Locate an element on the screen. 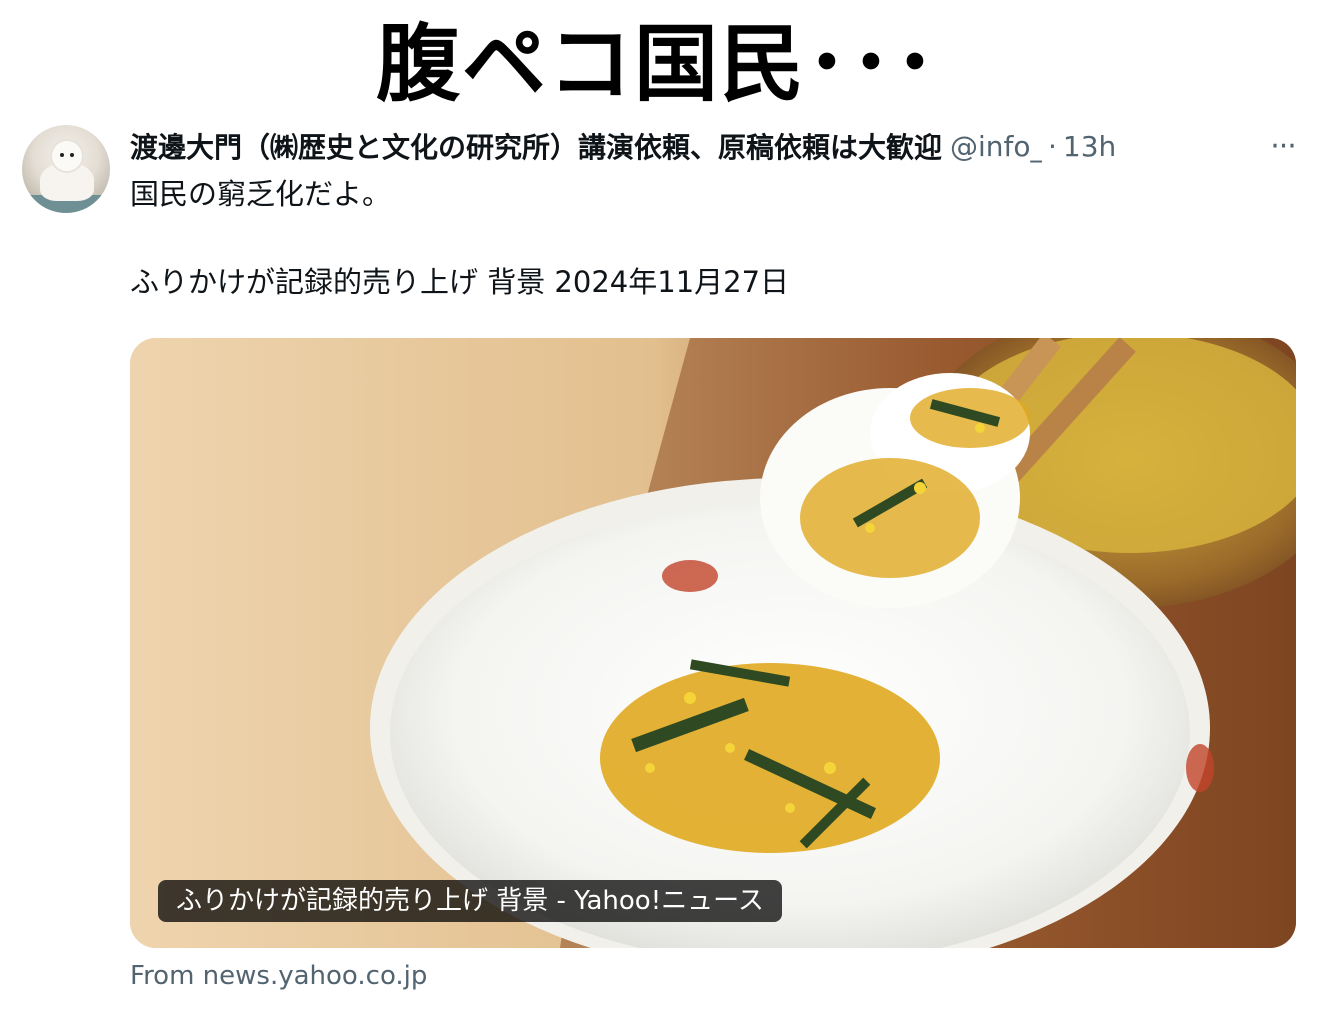 This screenshot has width=1329, height=1012. more-options-icon: ··· is located at coordinates (1283, 146).